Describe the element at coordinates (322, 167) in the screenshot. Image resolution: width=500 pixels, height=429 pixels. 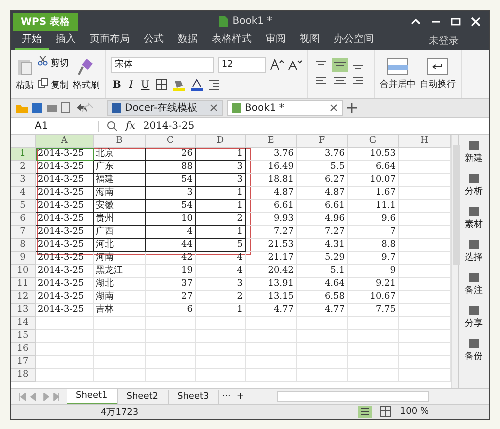
I see `table-cell: 5.5` at that location.